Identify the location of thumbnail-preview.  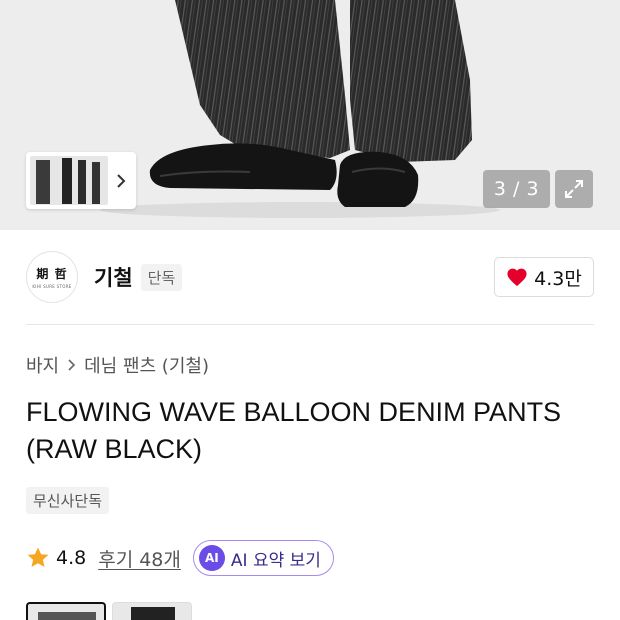
(69, 180).